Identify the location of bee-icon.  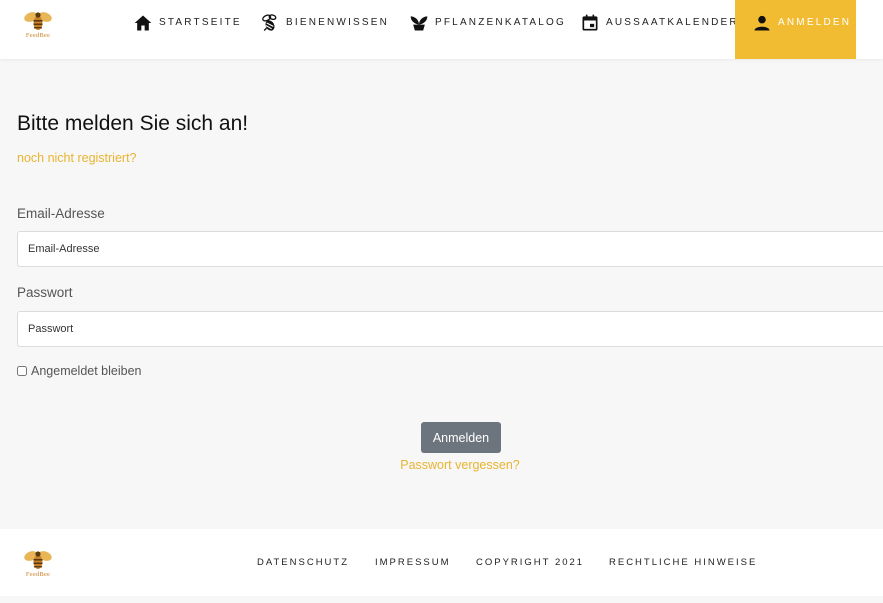
(269, 22).